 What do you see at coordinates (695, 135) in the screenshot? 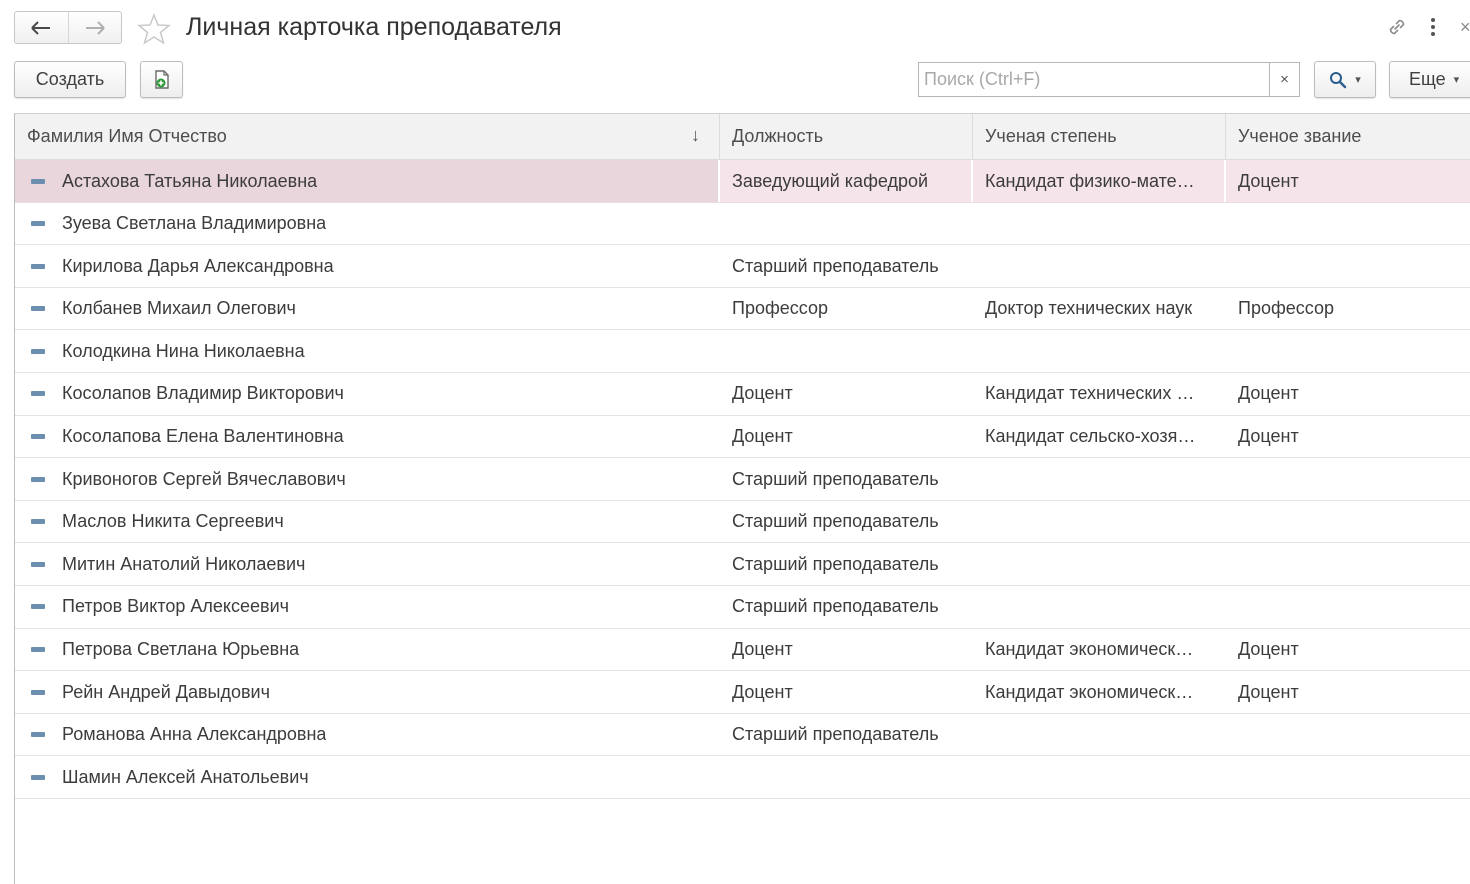
I see `sort-descending-icon: ↓` at bounding box center [695, 135].